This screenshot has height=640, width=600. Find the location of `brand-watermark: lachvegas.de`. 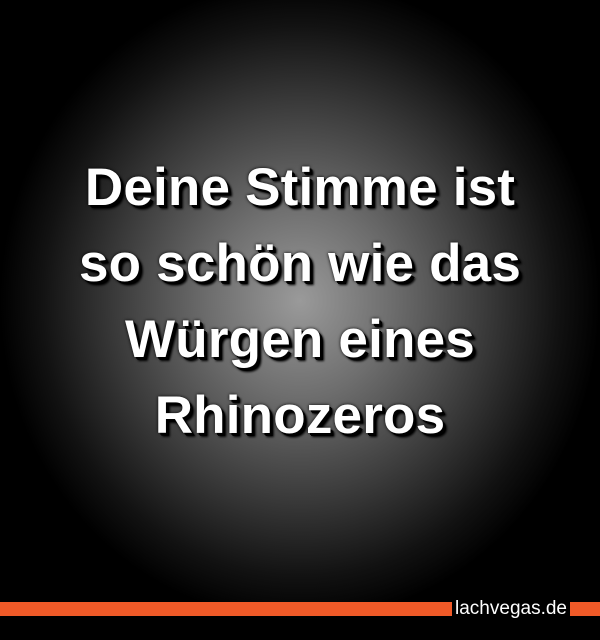

brand-watermark: lachvegas.de is located at coordinates (511, 608).